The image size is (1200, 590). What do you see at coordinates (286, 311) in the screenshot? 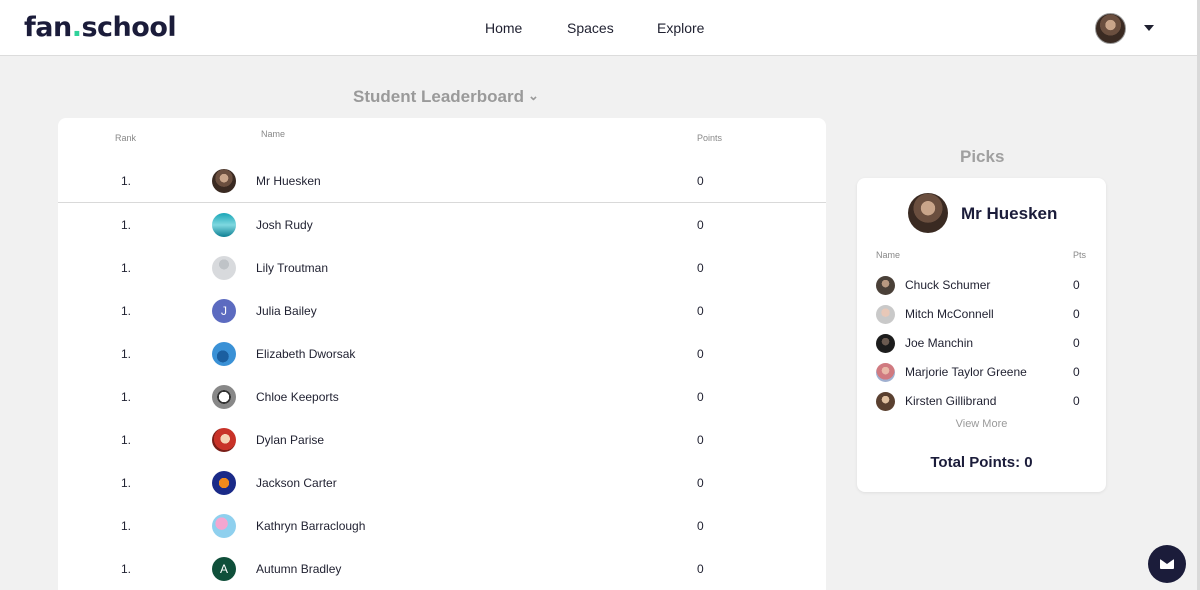
I see `student-name: Julia Bailey` at bounding box center [286, 311].